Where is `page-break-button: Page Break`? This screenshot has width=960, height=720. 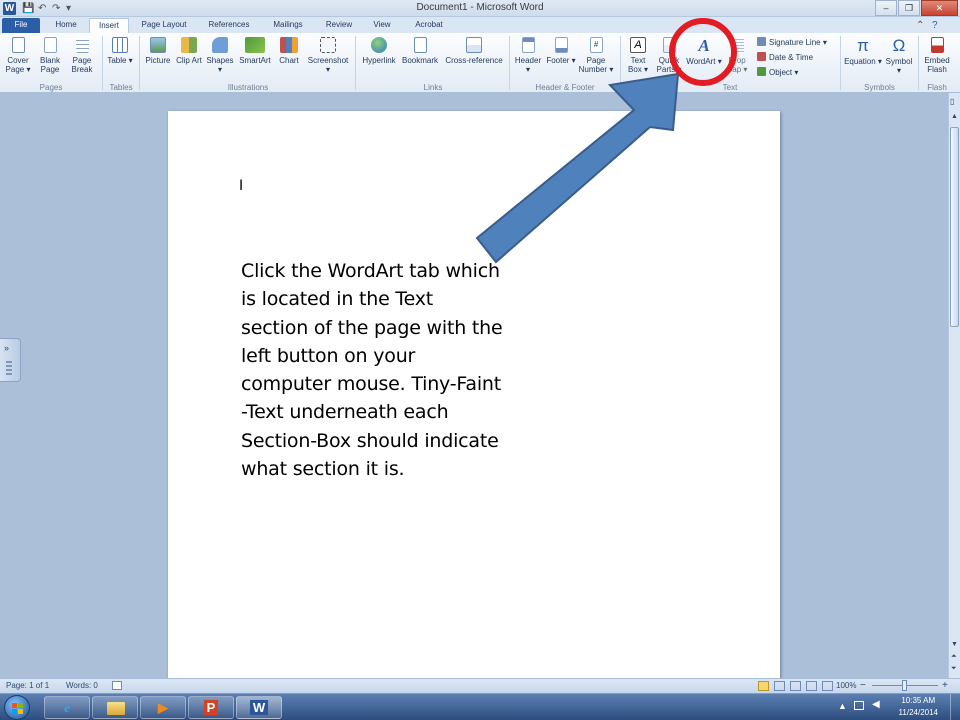 page-break-button: Page Break is located at coordinates (82, 55).